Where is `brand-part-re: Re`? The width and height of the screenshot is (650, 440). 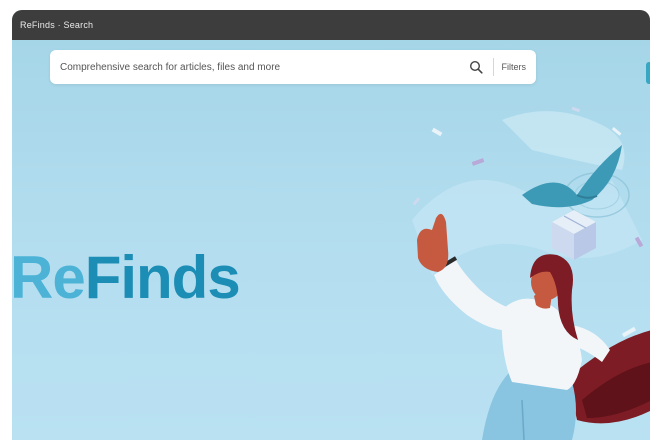 brand-part-re: Re is located at coordinates (49, 277).